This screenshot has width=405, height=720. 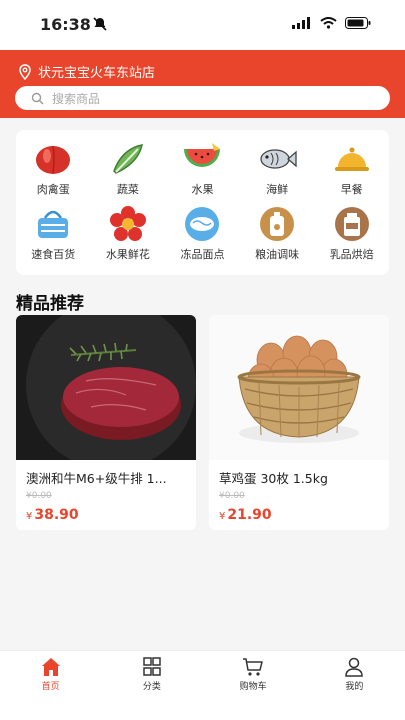 I want to click on category-frozen: 冻品面点, so click(x=202, y=233).